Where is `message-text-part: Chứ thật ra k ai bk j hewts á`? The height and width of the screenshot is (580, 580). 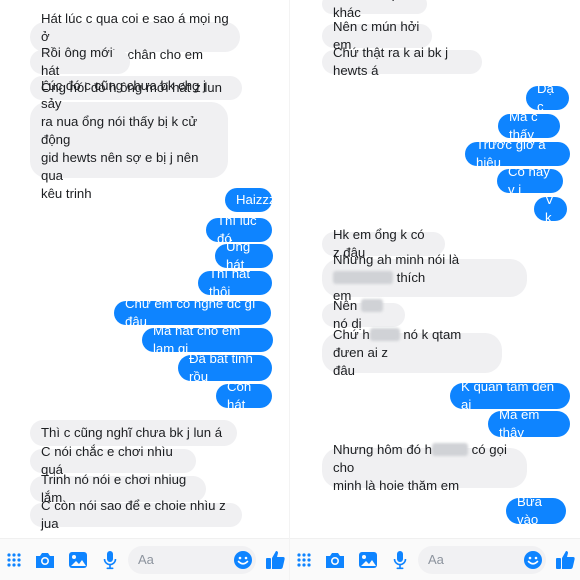
message-text-part: Chứ thật ra k ai bk j hewts á is located at coordinates (391, 61).